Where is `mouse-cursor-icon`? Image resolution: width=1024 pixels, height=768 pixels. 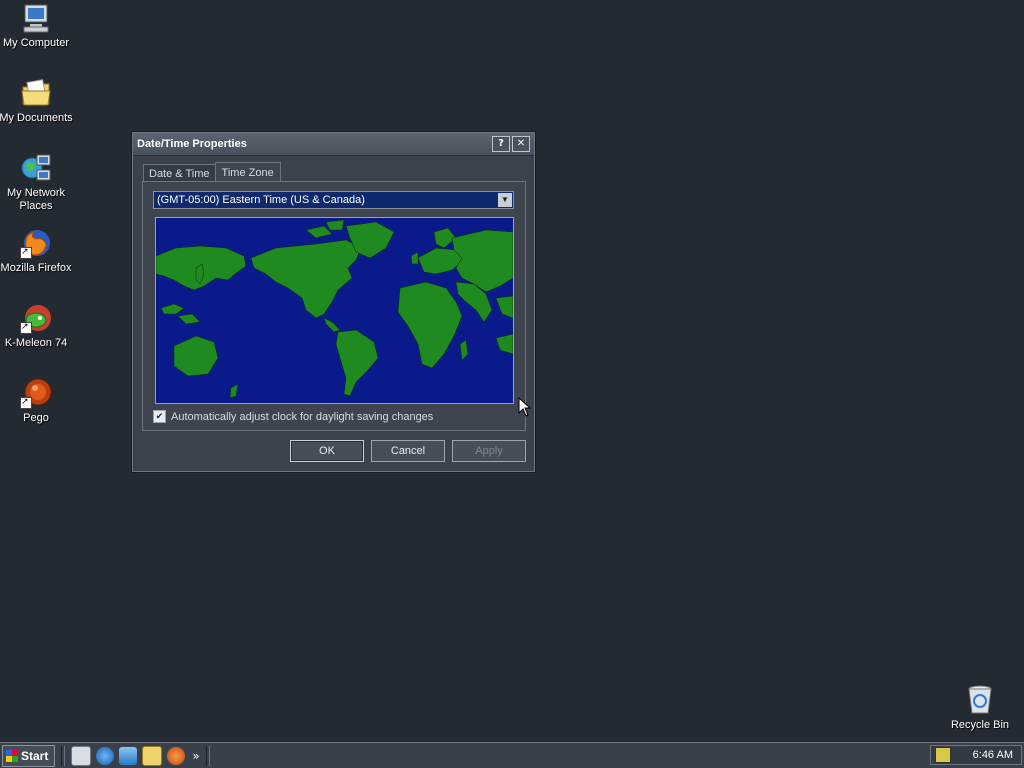
mouse-cursor-icon is located at coordinates (525, 406).